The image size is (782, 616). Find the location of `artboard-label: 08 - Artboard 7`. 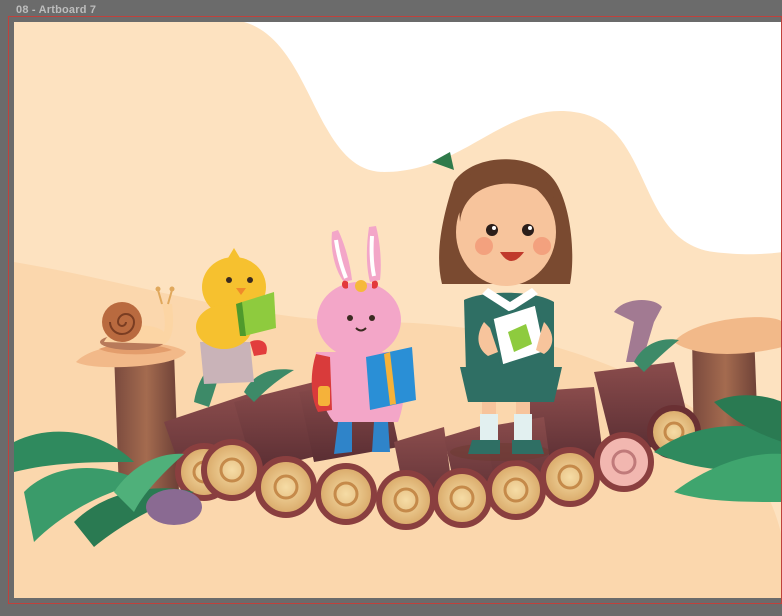

artboard-label: 08 - Artboard 7 is located at coordinates (56, 10).